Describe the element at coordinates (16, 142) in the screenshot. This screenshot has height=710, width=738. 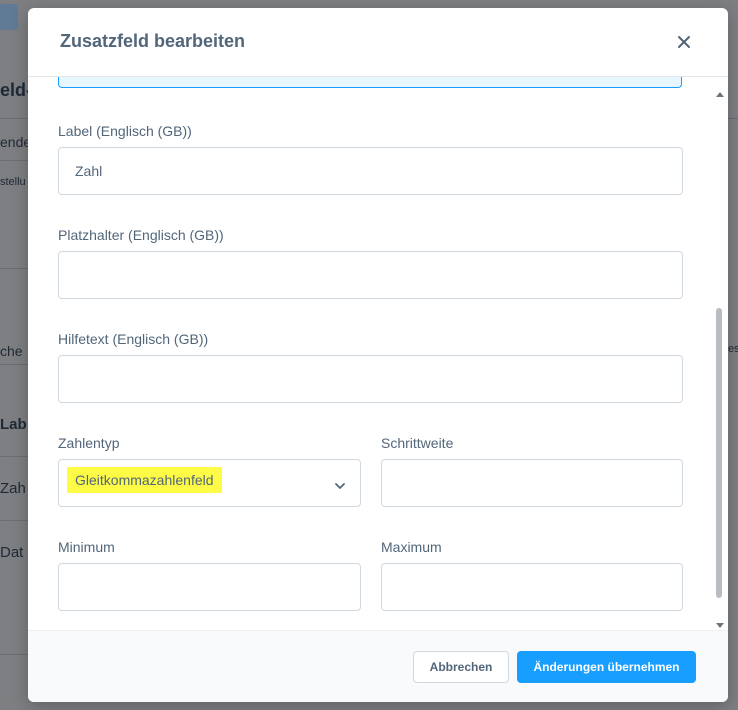
I see `background-tab-fragment: ende` at that location.